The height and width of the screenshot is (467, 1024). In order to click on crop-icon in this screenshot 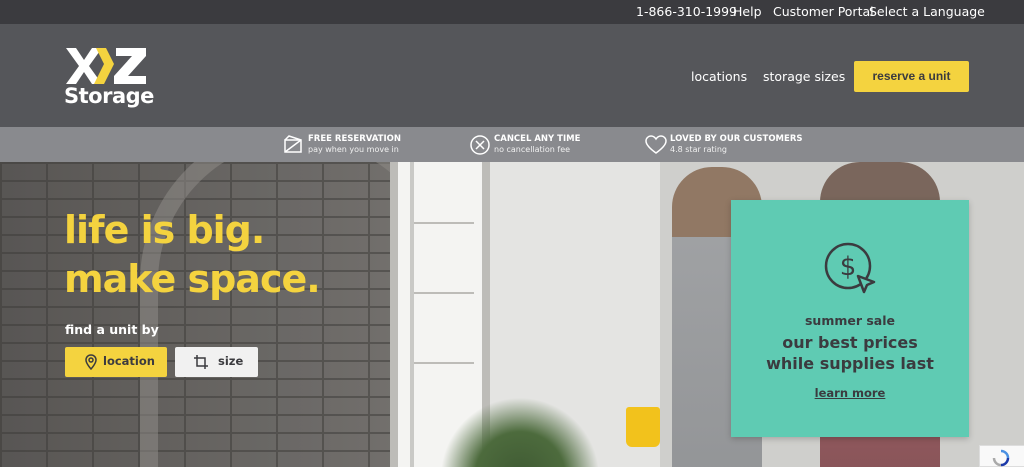, I will do `click(201, 362)`.